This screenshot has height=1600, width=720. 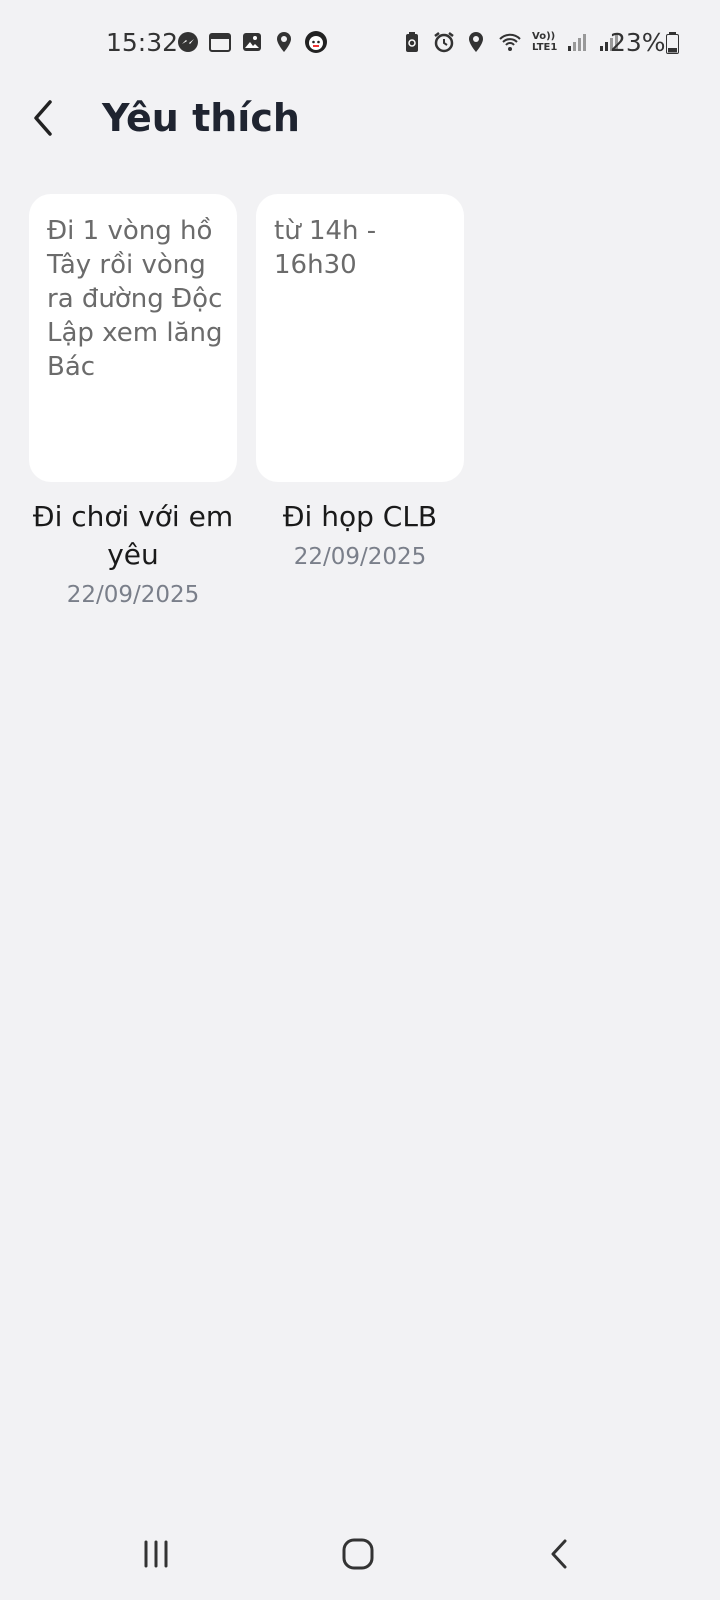 I want to click on battery-saver-icon, so click(x=412, y=42).